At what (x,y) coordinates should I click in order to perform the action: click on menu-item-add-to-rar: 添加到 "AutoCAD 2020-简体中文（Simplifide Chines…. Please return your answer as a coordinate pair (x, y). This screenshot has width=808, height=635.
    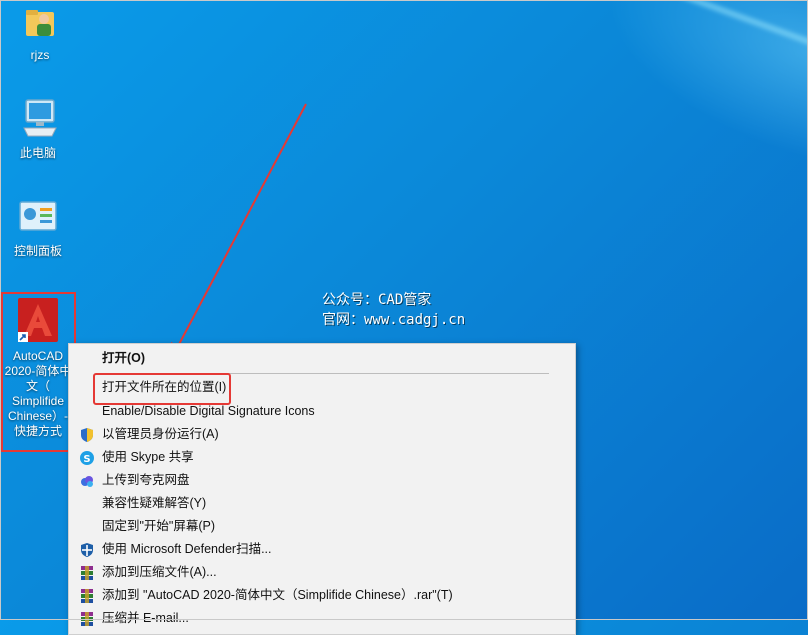
    Looking at the image, I should click on (322, 595).